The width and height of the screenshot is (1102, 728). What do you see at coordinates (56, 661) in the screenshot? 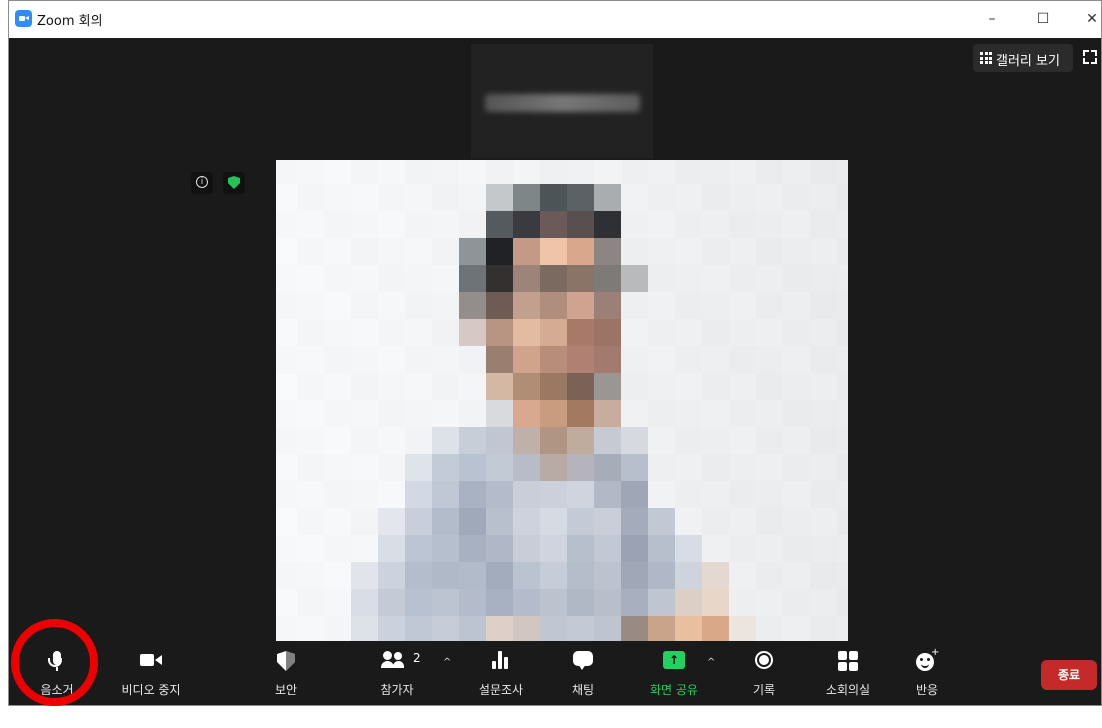
I see `microphone-icon` at bounding box center [56, 661].